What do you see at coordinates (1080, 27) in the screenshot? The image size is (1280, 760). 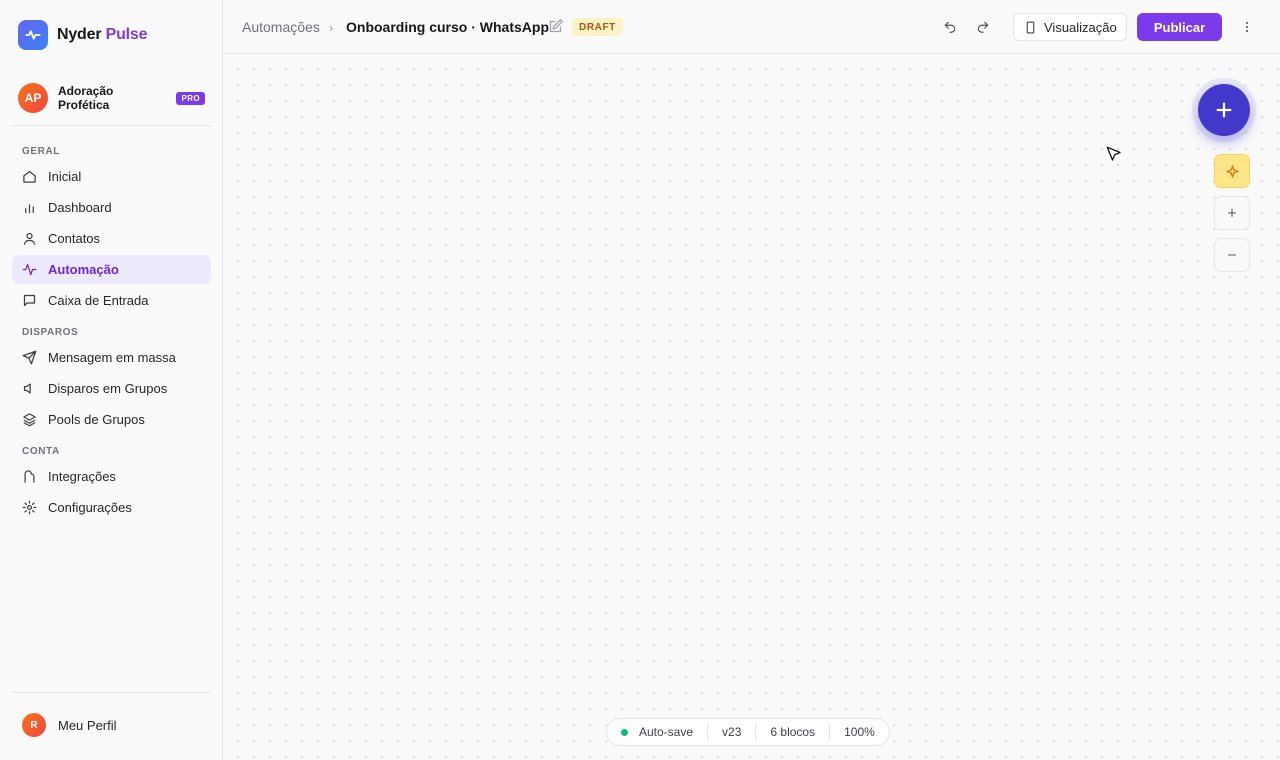 I see `preview-label: Visualização` at bounding box center [1080, 27].